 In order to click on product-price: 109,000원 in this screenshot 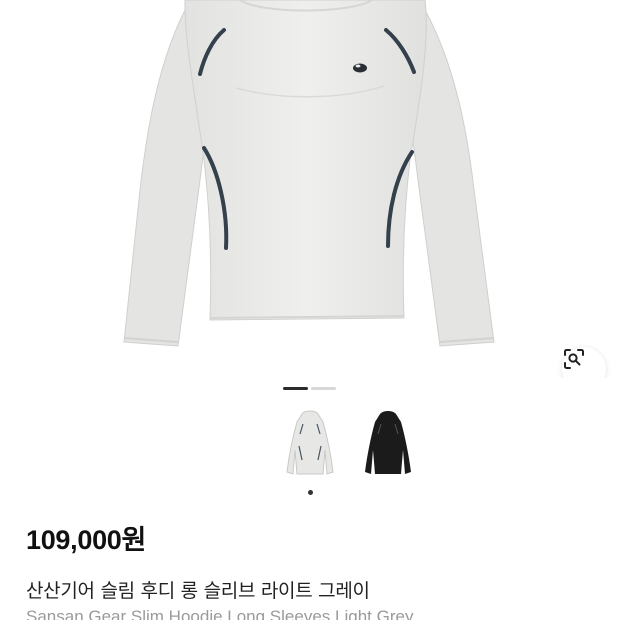, I will do `click(86, 540)`.